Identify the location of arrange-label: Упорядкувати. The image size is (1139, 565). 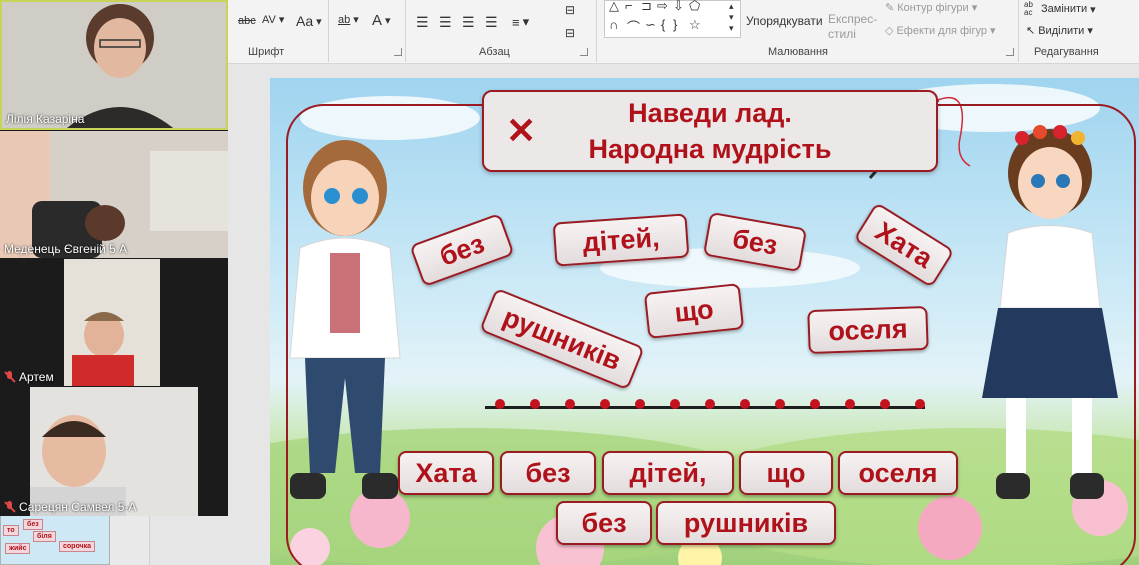
(784, 21).